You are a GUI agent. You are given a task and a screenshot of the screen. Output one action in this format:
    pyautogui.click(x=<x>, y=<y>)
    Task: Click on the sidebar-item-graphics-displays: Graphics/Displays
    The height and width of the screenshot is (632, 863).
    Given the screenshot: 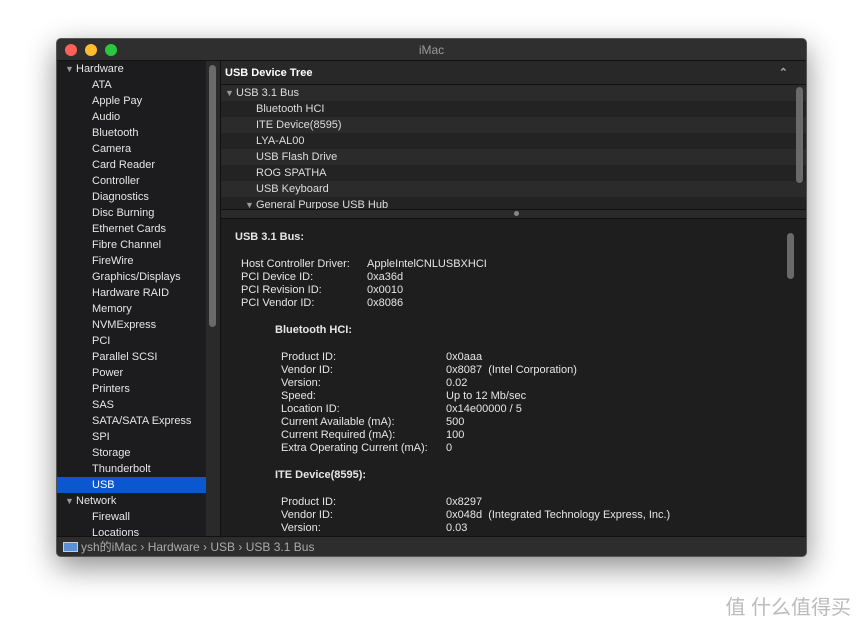 What is the action you would take?
    pyautogui.click(x=131, y=277)
    